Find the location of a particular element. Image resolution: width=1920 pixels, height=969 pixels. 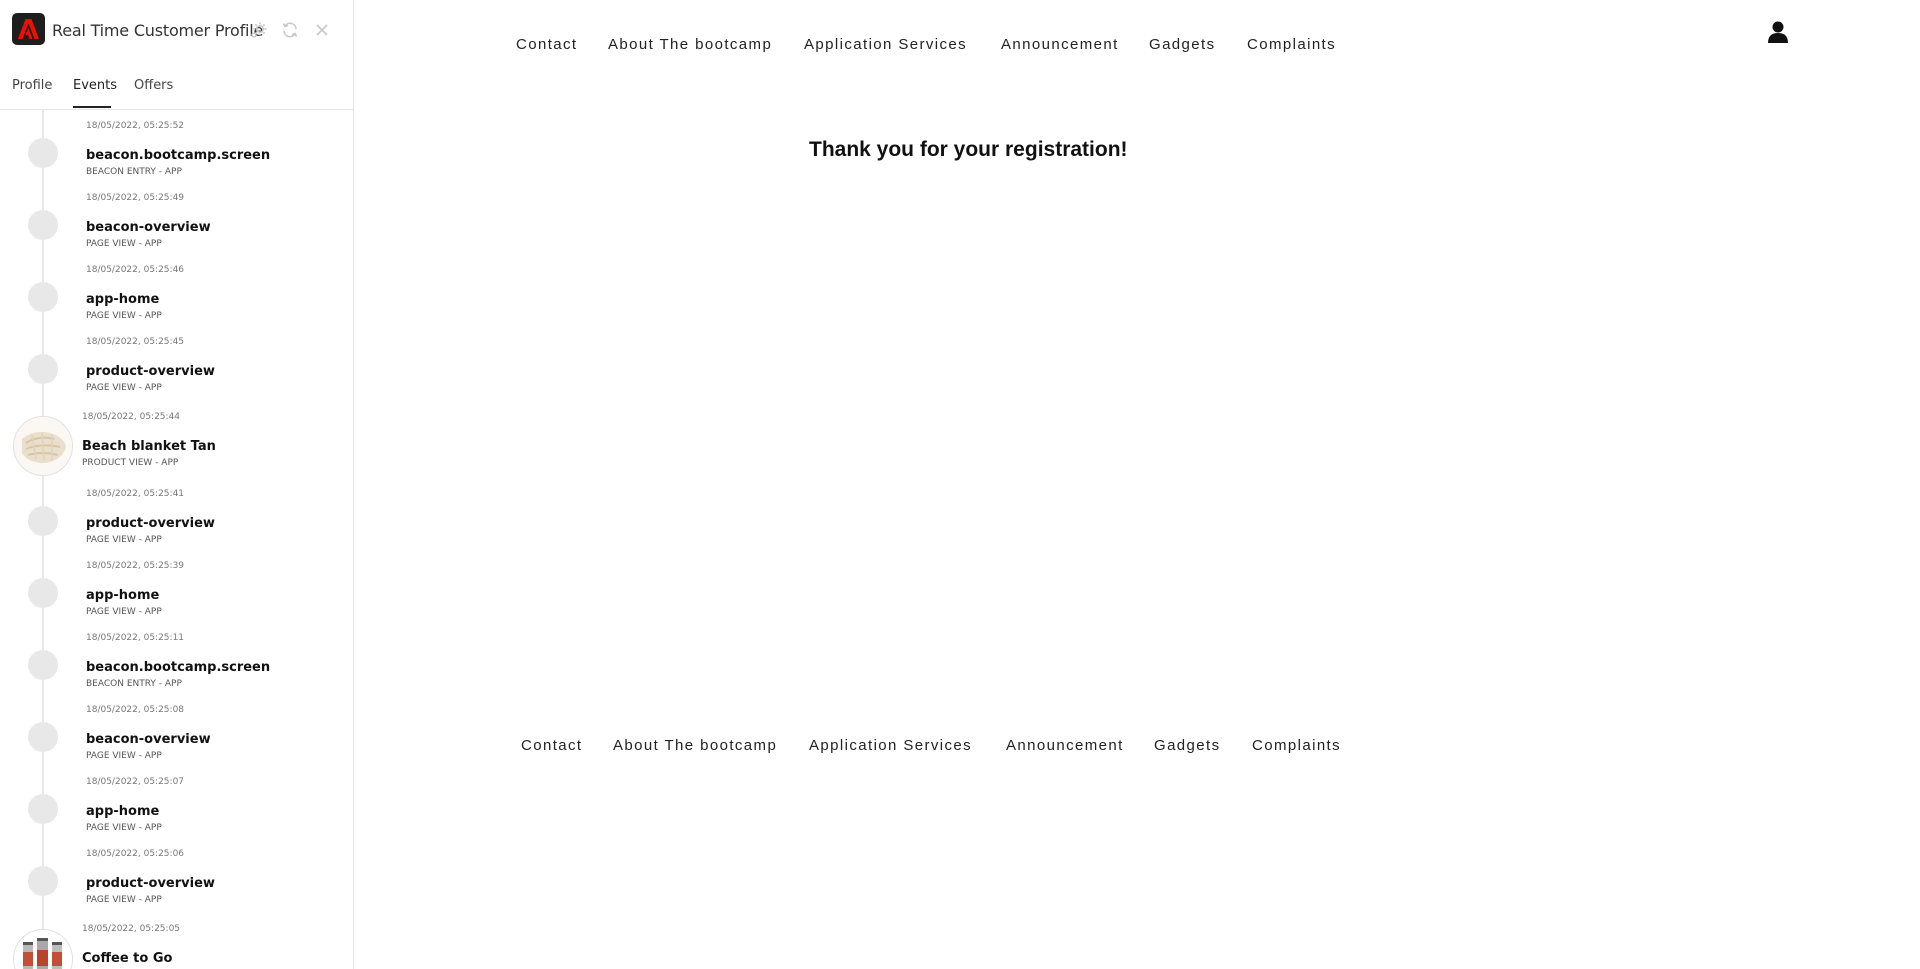

footer-link-contact: Contact is located at coordinates (552, 745).